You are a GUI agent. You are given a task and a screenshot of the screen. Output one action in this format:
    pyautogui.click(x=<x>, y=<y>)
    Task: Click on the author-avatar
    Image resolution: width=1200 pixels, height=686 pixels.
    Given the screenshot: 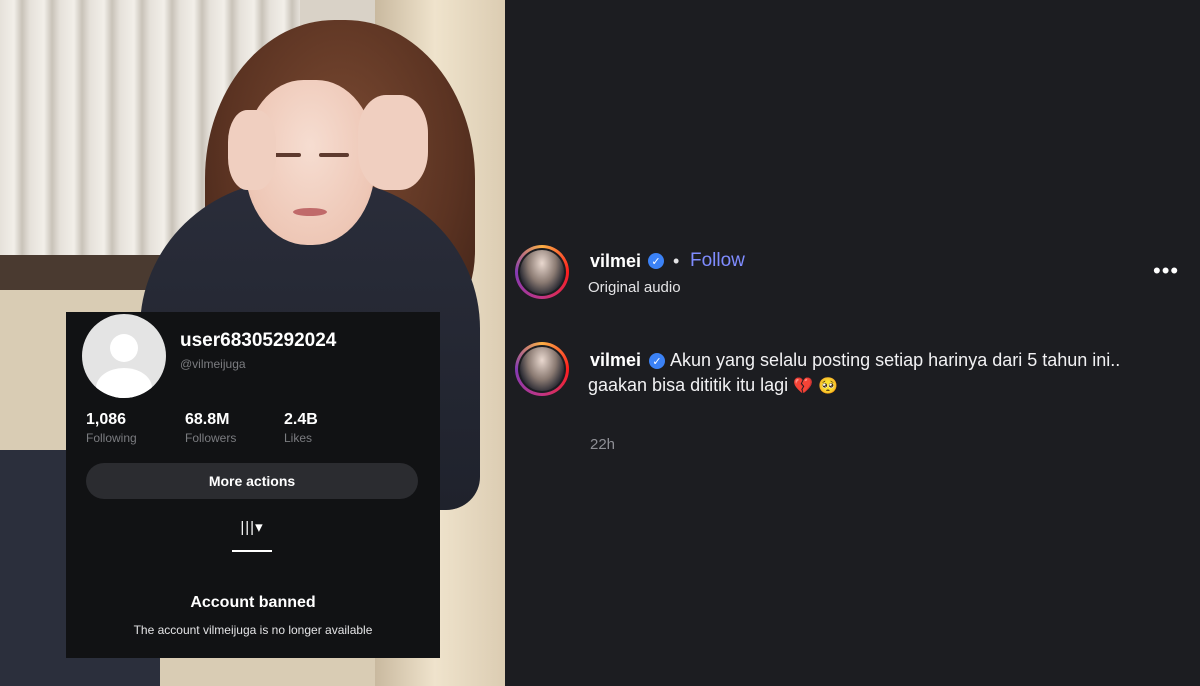 What is the action you would take?
    pyautogui.click(x=542, y=272)
    